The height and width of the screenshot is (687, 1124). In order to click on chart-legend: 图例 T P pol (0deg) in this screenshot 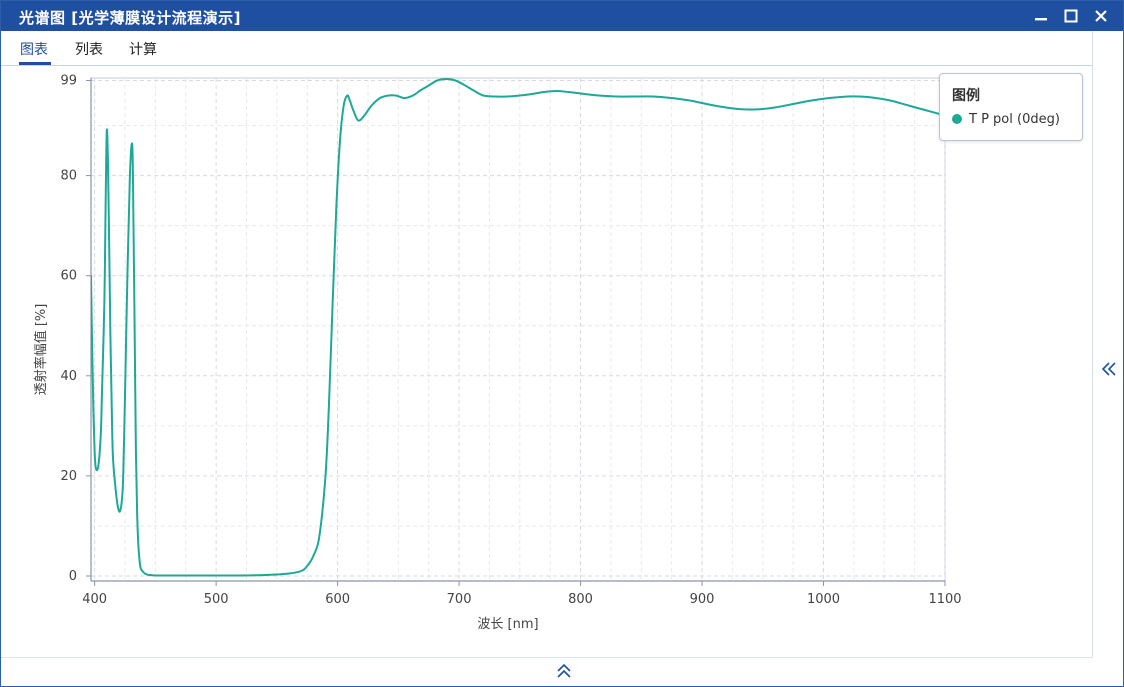, I will do `click(1011, 107)`.